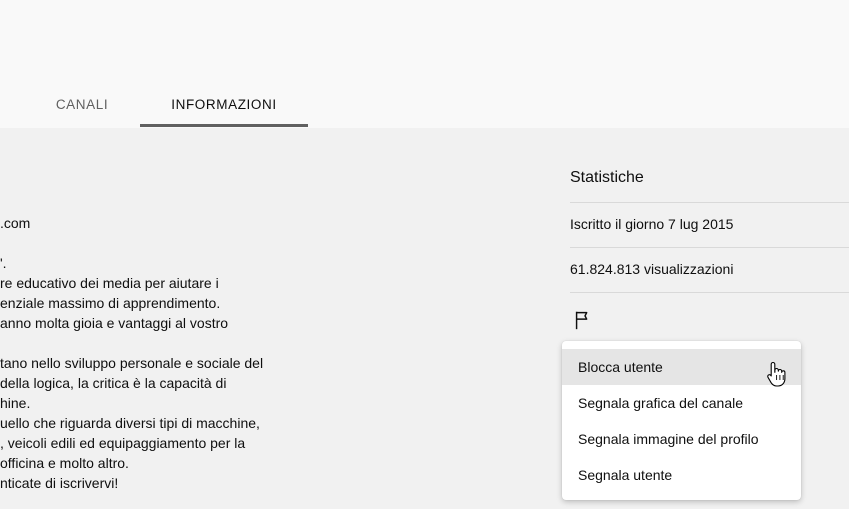 The width and height of the screenshot is (849, 509). I want to click on description-line: officina e molto altro., so click(64, 463).